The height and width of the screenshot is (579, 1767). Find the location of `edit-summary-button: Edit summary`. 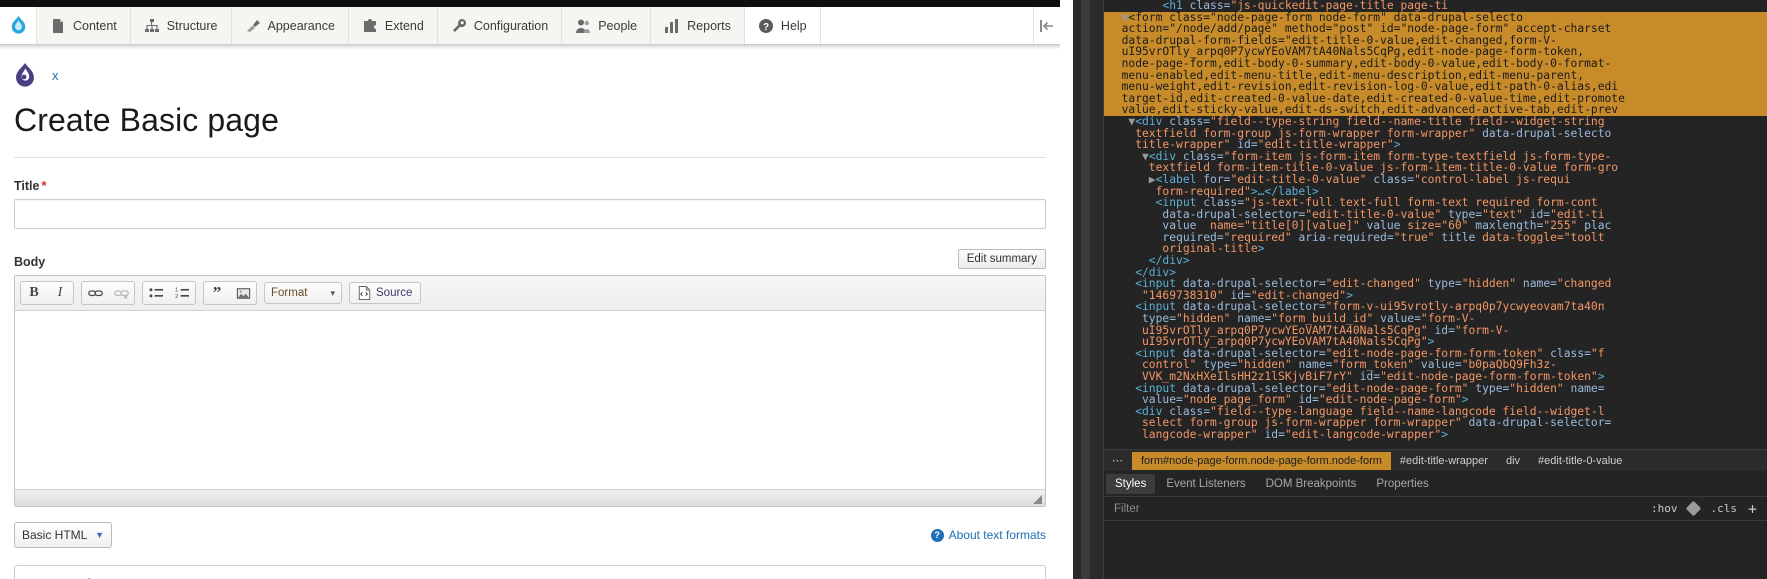

edit-summary-button: Edit summary is located at coordinates (1001, 259).